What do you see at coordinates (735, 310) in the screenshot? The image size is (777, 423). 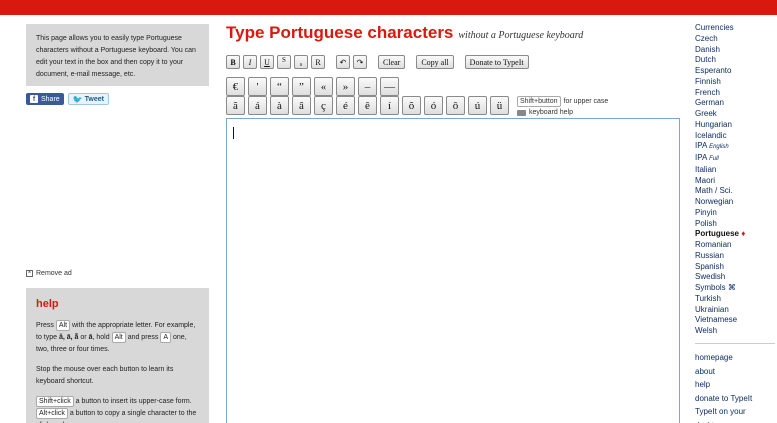 I see `lang-link-ukrainian: Ukrainian` at bounding box center [735, 310].